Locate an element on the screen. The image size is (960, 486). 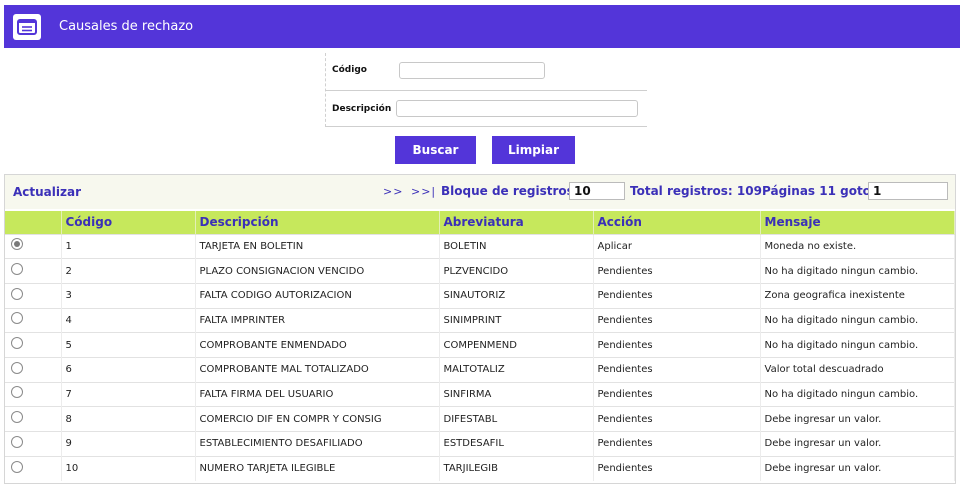
cell-codigo: 7 is located at coordinates (128, 394).